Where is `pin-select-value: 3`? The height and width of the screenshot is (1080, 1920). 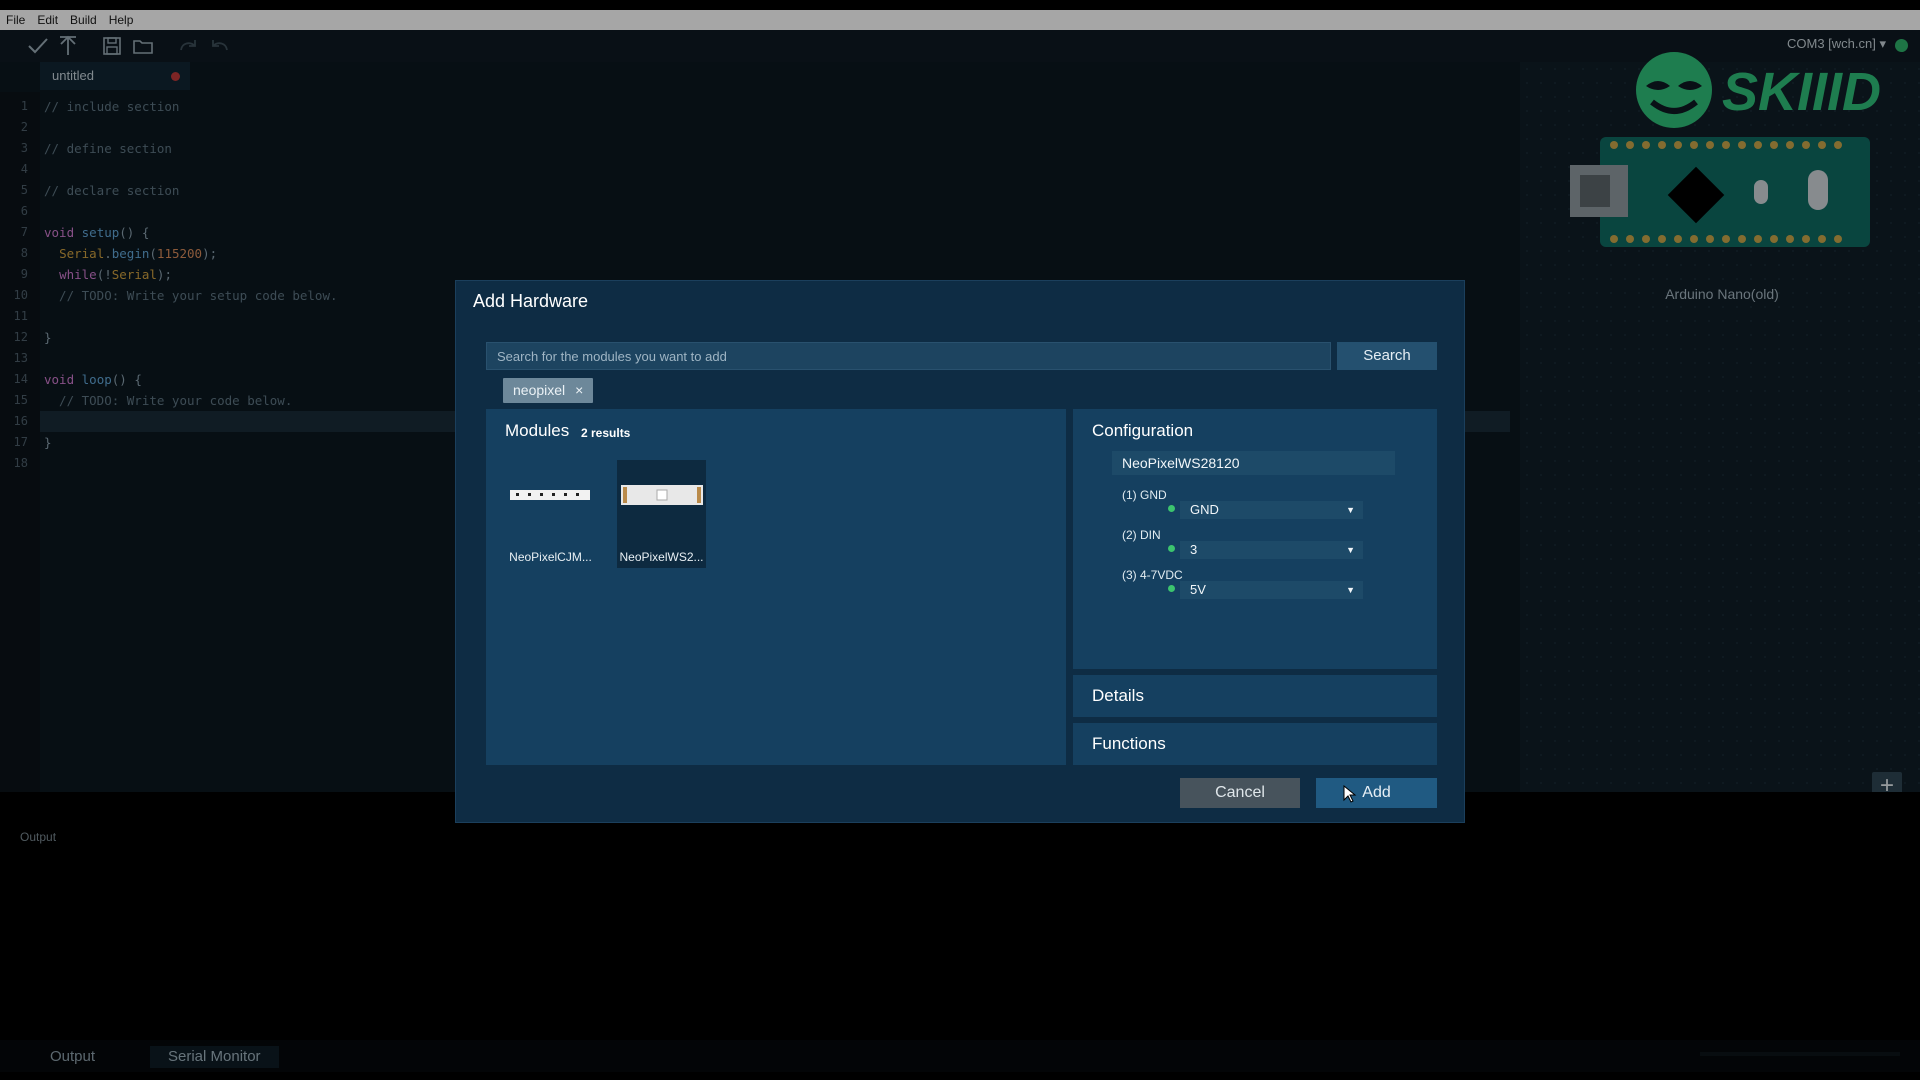
pin-select-value: 3 is located at coordinates (1194, 549).